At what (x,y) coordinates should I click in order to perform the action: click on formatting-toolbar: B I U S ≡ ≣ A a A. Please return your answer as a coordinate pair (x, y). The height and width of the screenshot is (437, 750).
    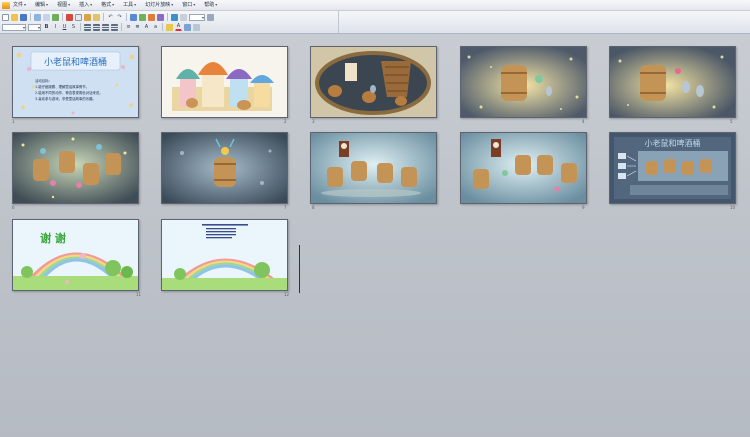
    Looking at the image, I should click on (102, 27).